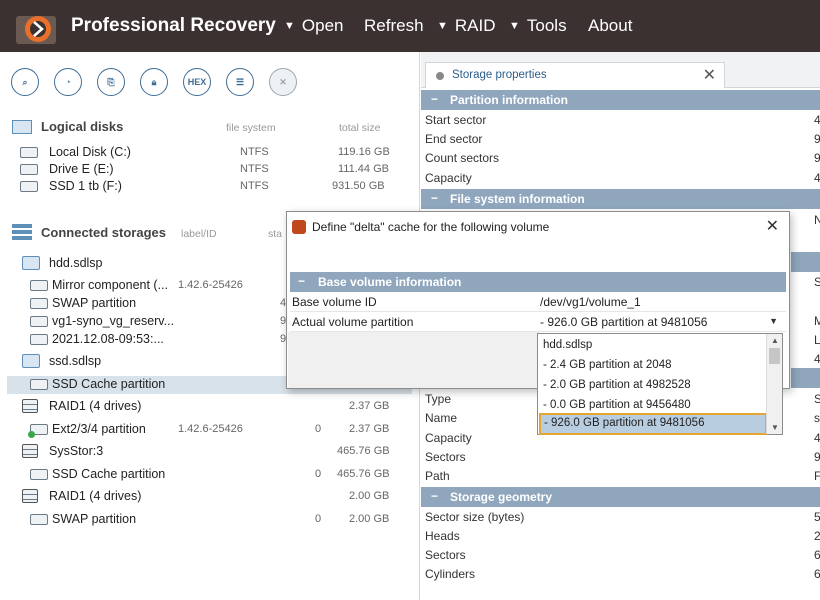 This screenshot has height=600, width=820. I want to click on dropdown-scrollbar: ▲ ▼, so click(774, 384).